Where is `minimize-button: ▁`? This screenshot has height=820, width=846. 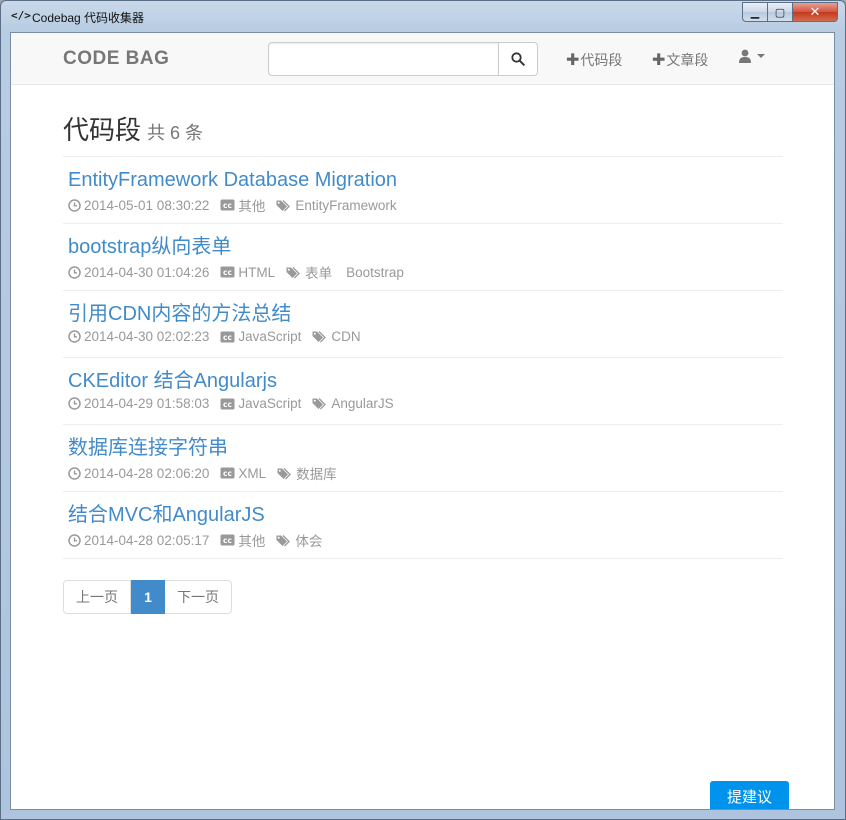
minimize-button: ▁ is located at coordinates (755, 12).